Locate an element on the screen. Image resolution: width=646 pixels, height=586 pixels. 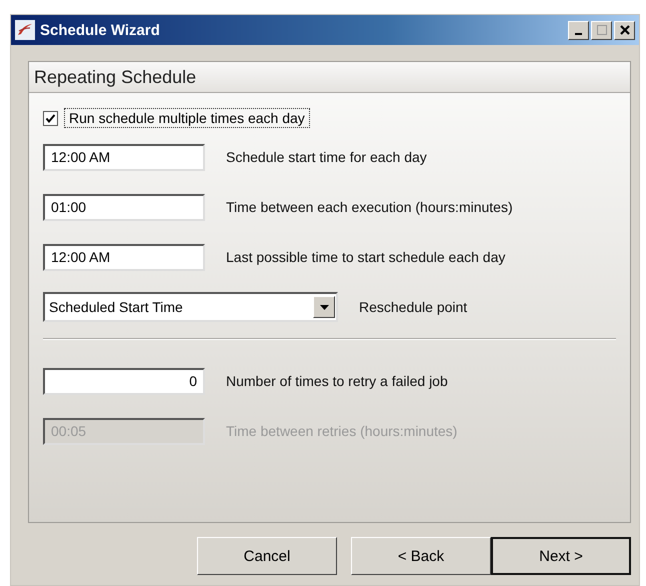
checkbox is located at coordinates (50, 118).